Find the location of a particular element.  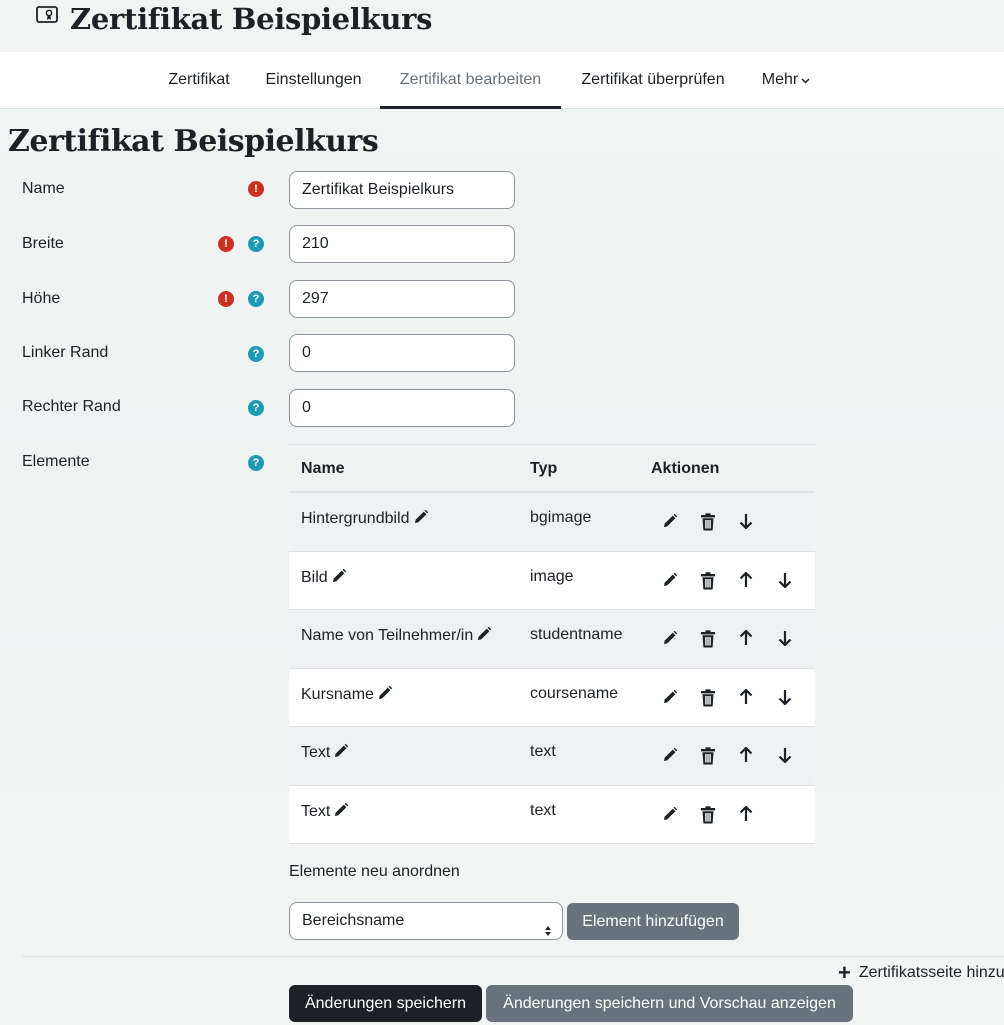

elements-label: Elemente is located at coordinates (56, 461).